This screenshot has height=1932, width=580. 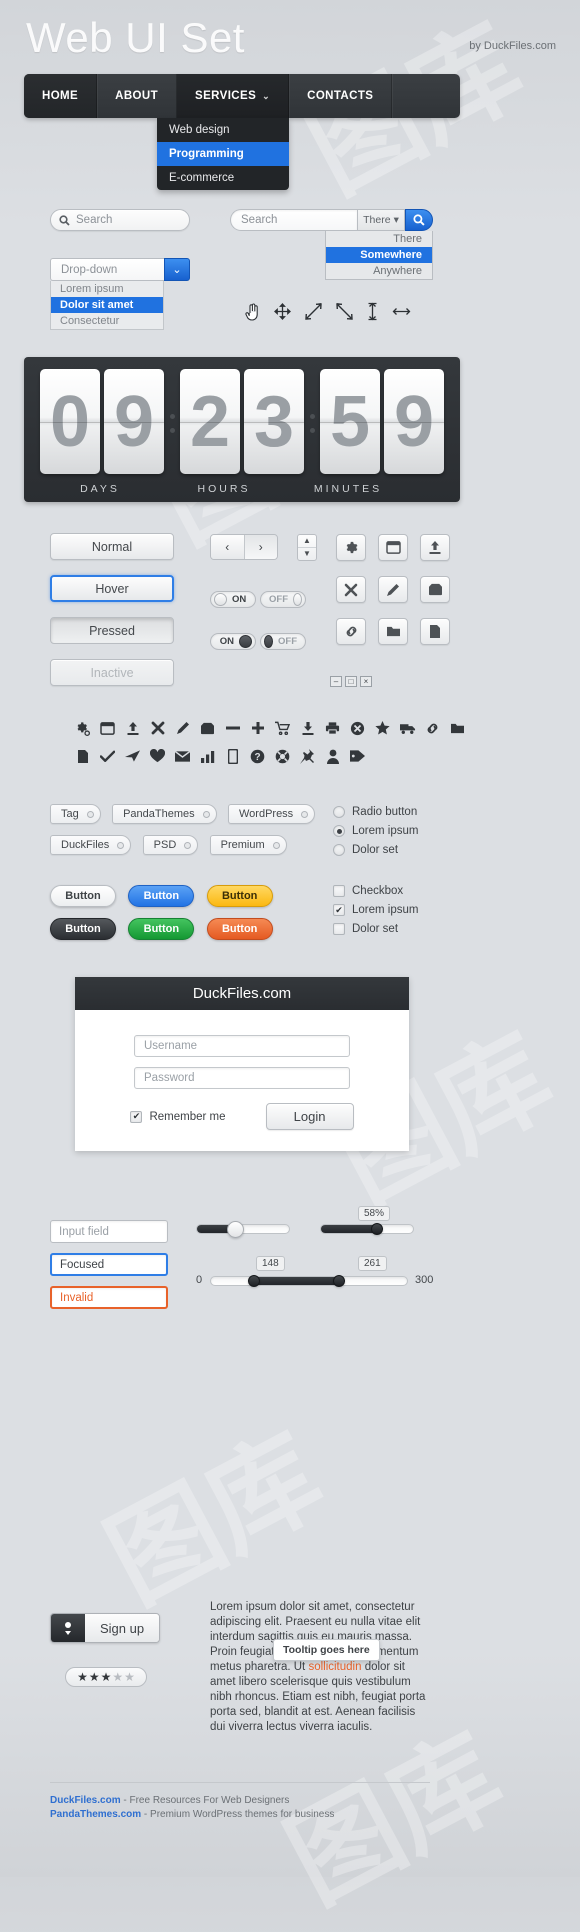 I want to click on tag-label: PandaThemes, so click(x=159, y=814).